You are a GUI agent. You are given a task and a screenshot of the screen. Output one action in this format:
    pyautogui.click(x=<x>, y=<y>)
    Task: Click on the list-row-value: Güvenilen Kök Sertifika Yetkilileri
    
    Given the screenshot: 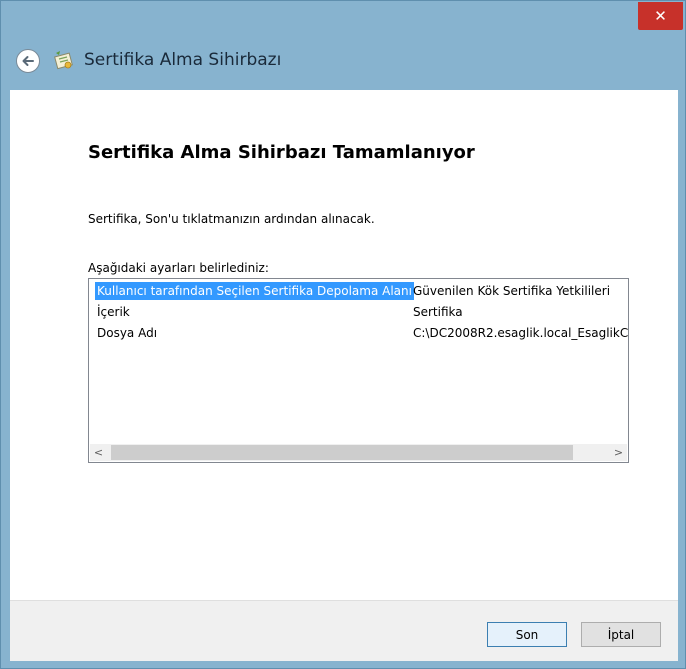 What is the action you would take?
    pyautogui.click(x=512, y=291)
    